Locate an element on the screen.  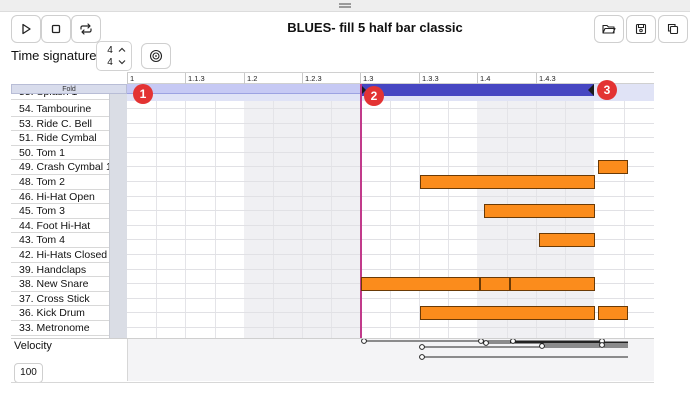
target-icon is located at coordinates (156, 56).